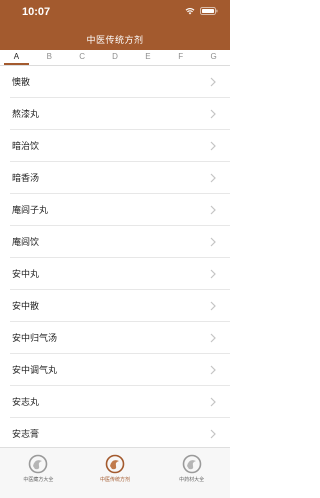 This screenshot has width=320, height=498. I want to click on list-item-label: 安中散, so click(26, 307).